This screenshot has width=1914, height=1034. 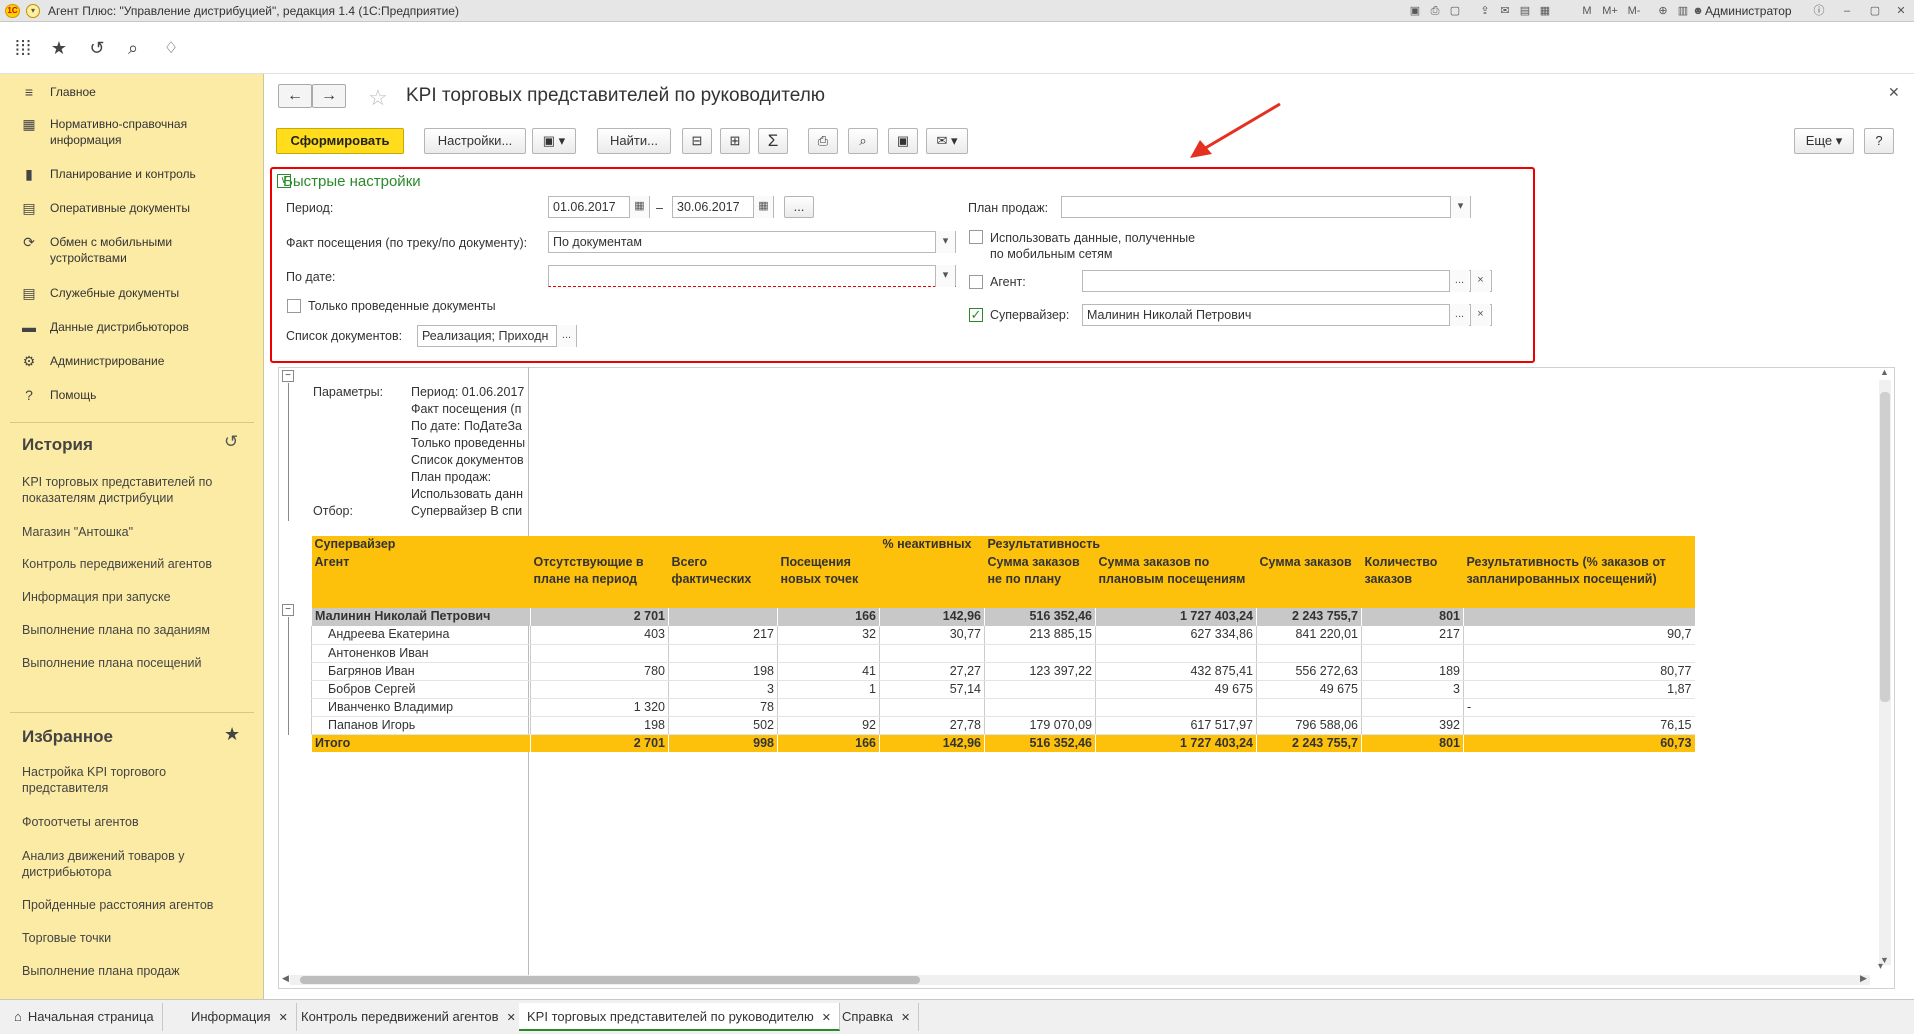 I want to click on favorite-link: Анализ движений товаров у дистрибьютора, so click(x=132, y=864).